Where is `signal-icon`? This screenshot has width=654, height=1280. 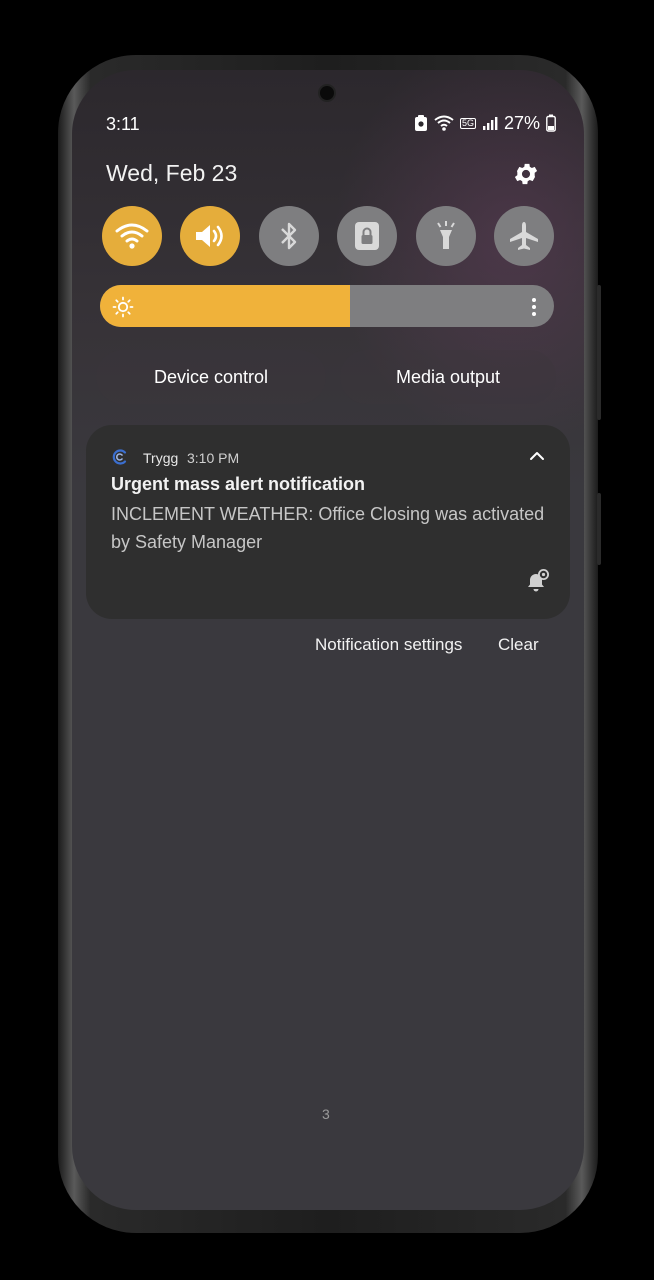
signal-icon is located at coordinates (490, 123).